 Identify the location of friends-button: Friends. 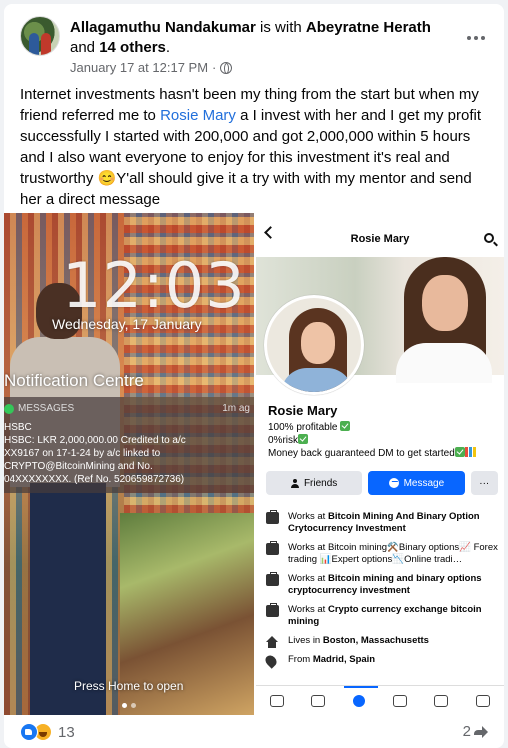
(314, 483).